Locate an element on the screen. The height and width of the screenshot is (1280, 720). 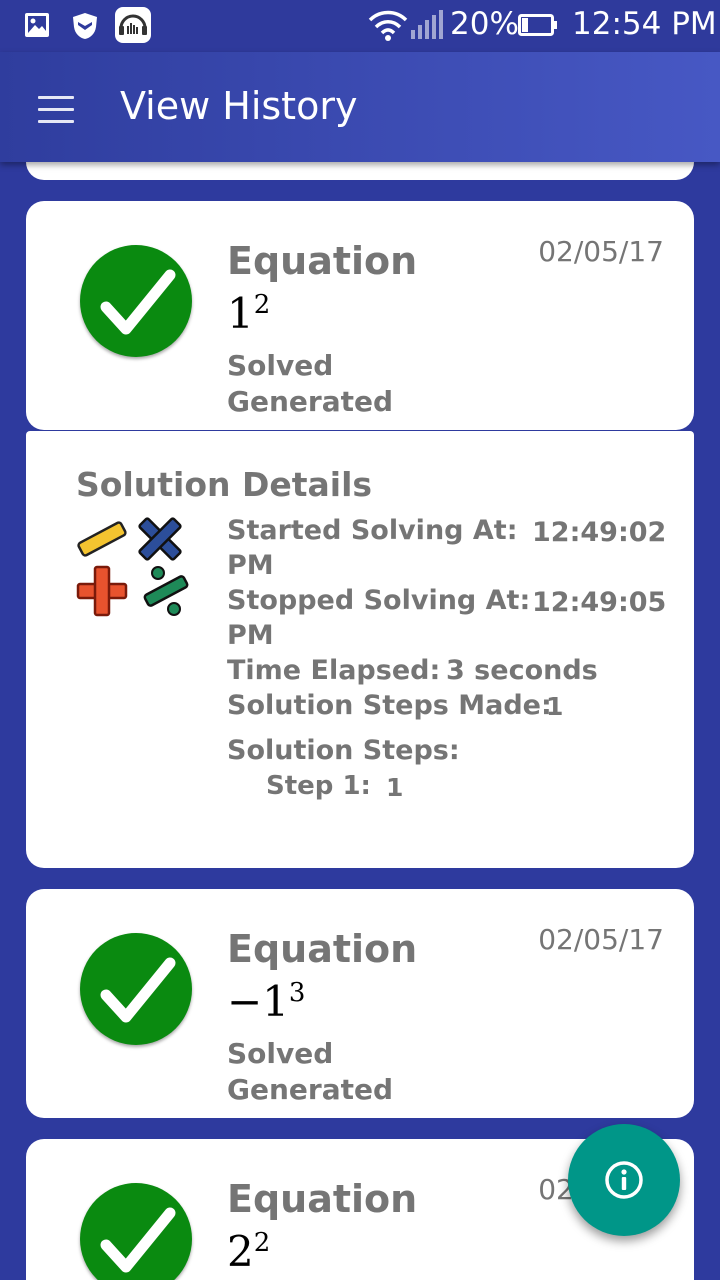
solution-details-title: Solution Details is located at coordinates (224, 484).